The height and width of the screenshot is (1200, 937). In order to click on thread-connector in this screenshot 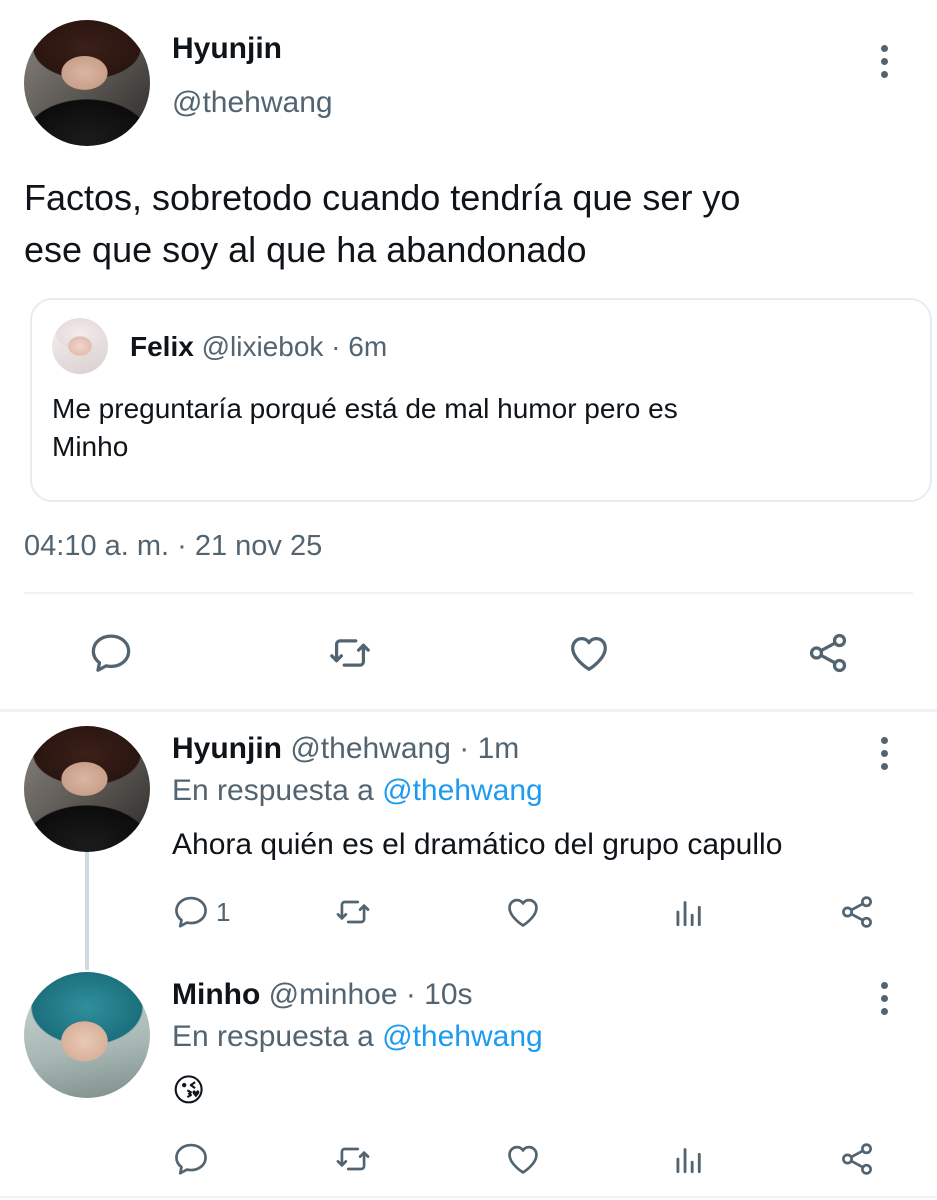, I will do `click(87, 911)`.